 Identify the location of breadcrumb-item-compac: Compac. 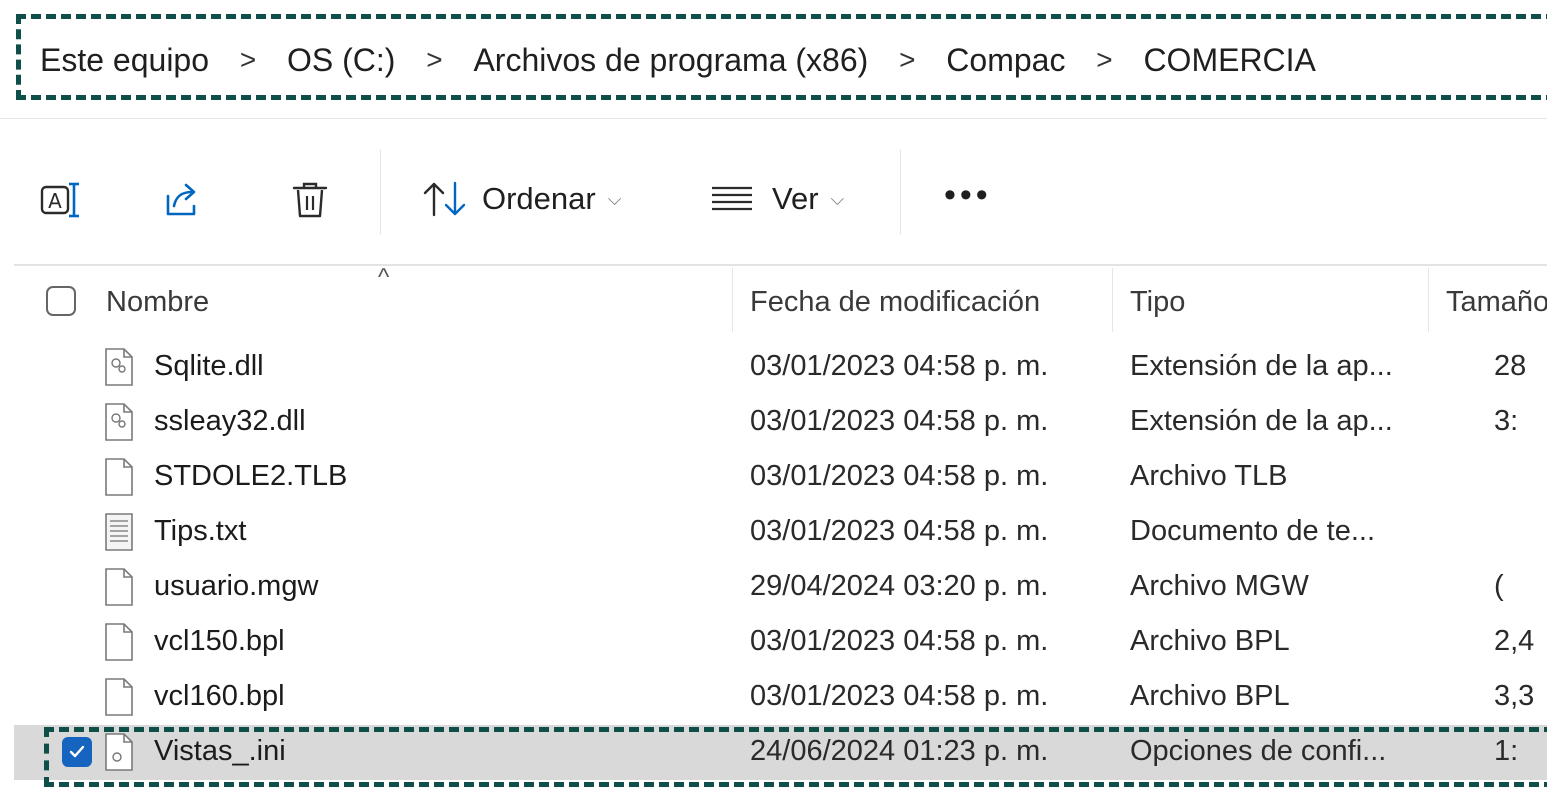
(1005, 60).